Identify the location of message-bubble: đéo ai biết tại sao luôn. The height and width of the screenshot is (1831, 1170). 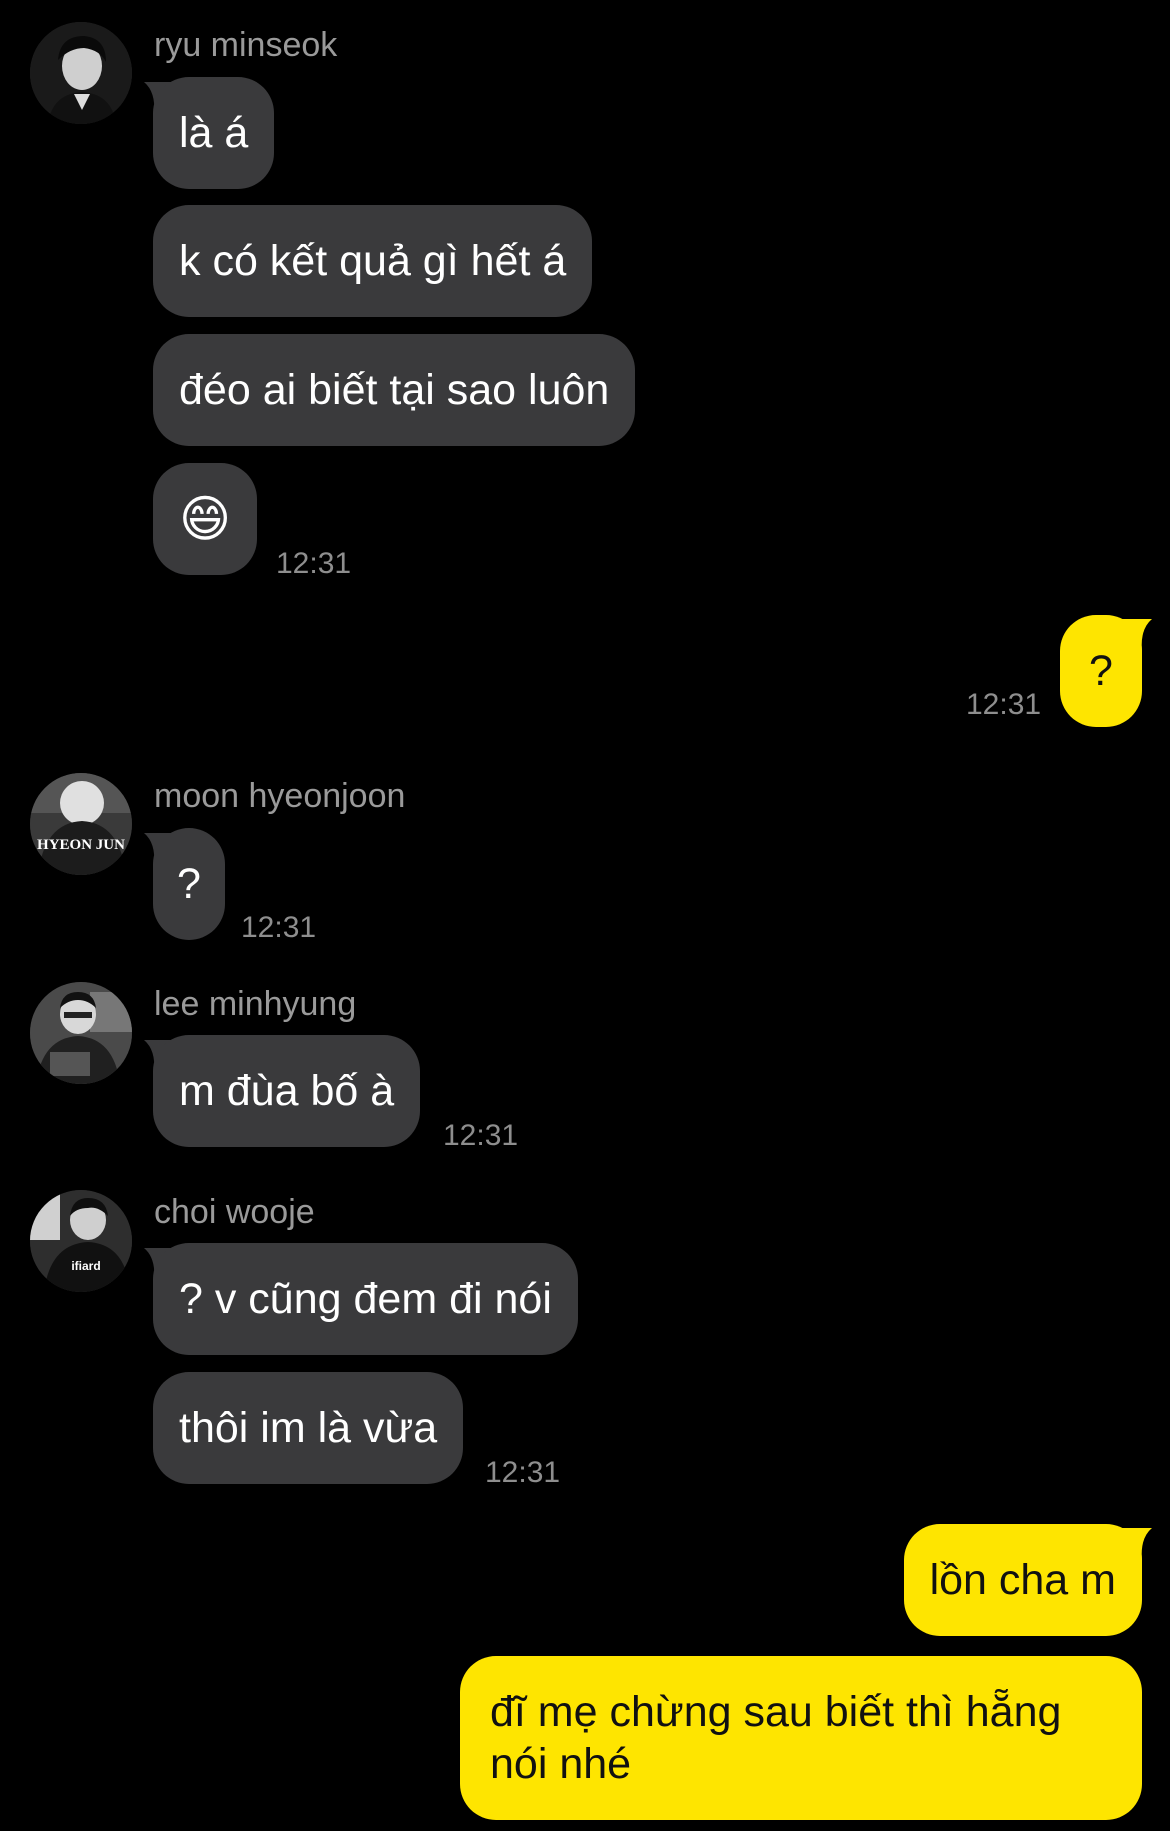
(394, 390).